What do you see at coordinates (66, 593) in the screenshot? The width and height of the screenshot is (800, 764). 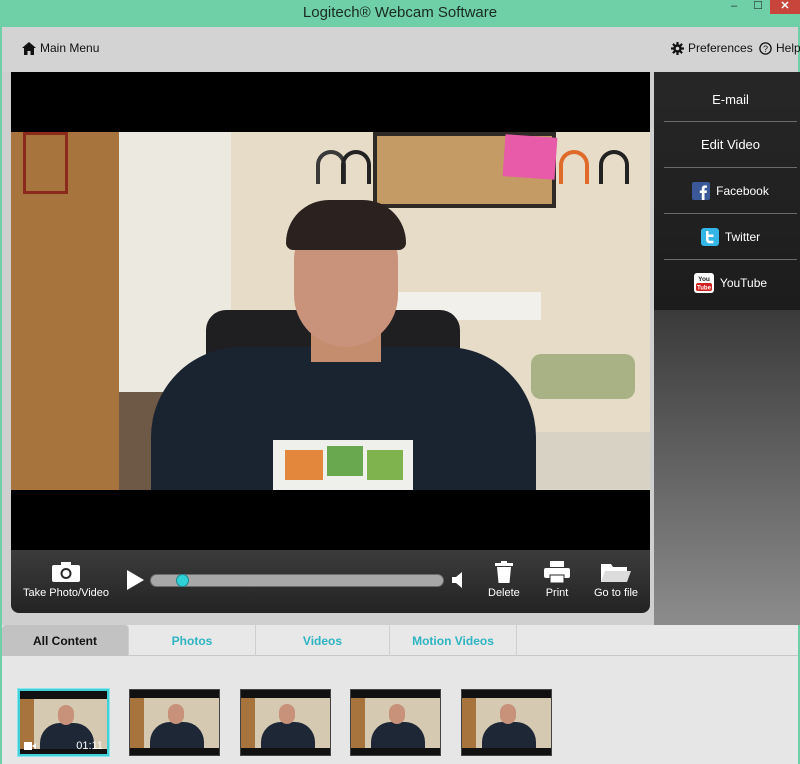 I see `take-photo-video-label: Take Photo/Video` at bounding box center [66, 593].